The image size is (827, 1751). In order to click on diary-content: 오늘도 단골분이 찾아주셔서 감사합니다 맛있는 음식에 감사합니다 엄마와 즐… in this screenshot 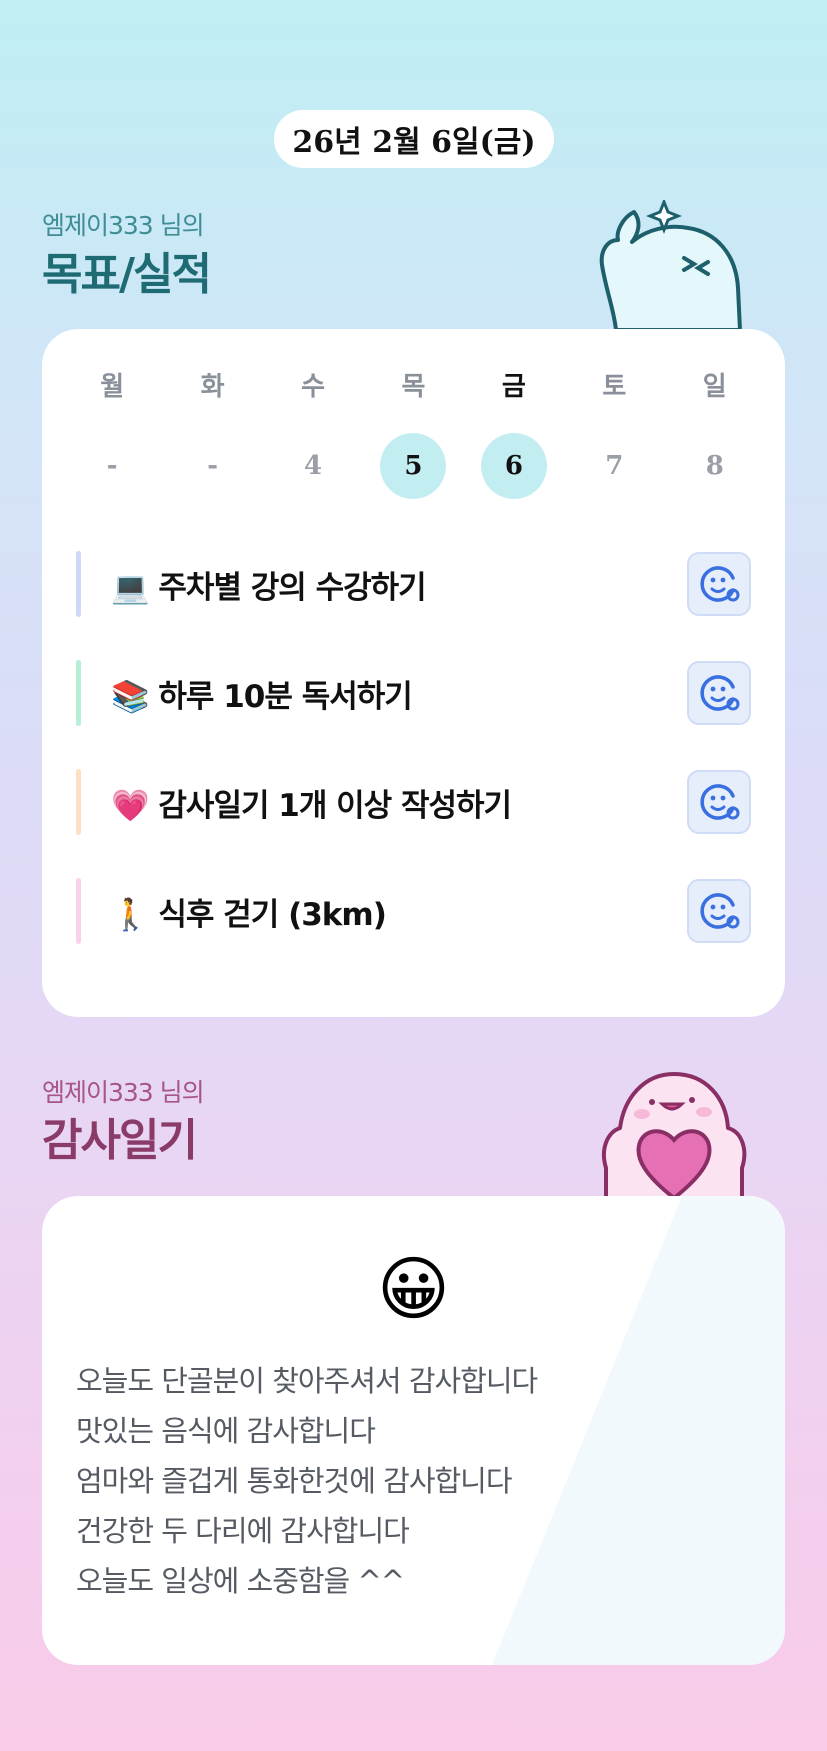, I will do `click(307, 1481)`.